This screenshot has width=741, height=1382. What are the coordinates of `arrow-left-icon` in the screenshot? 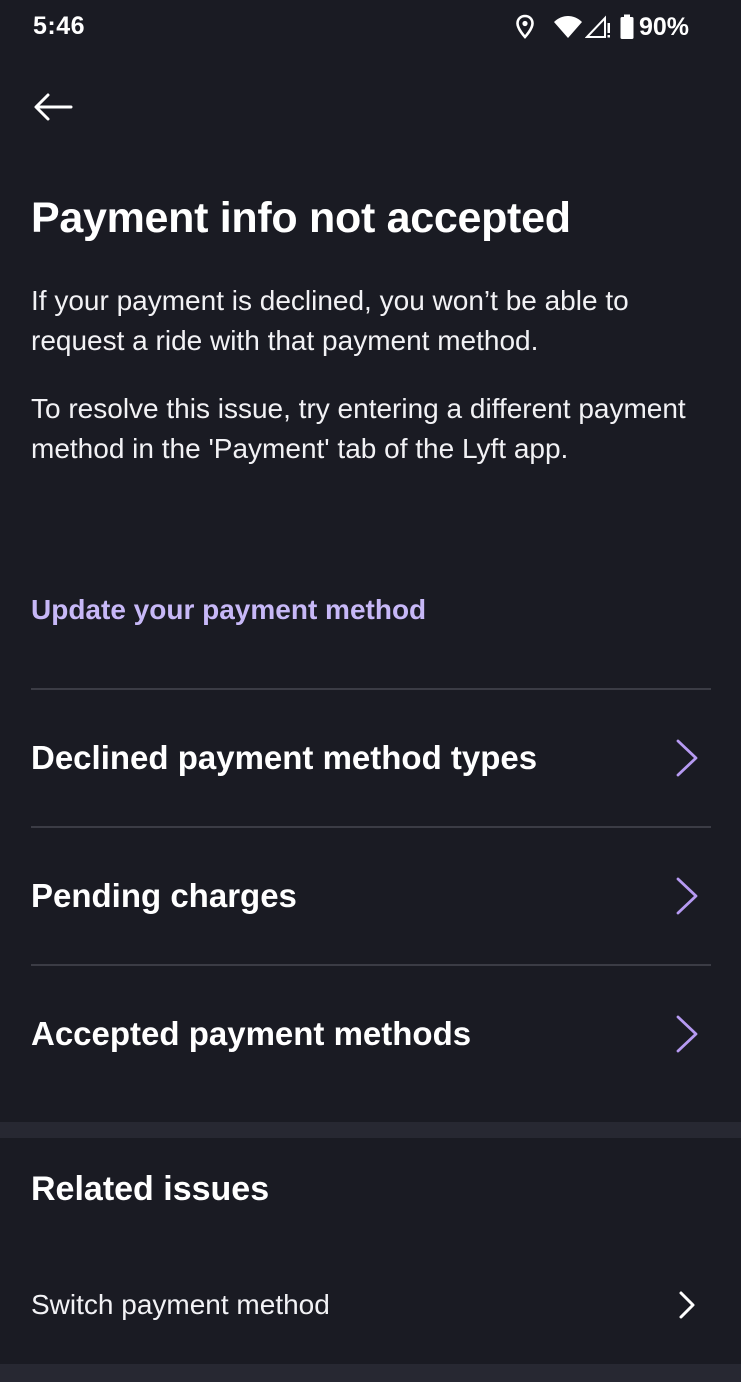 It's located at (53, 107).